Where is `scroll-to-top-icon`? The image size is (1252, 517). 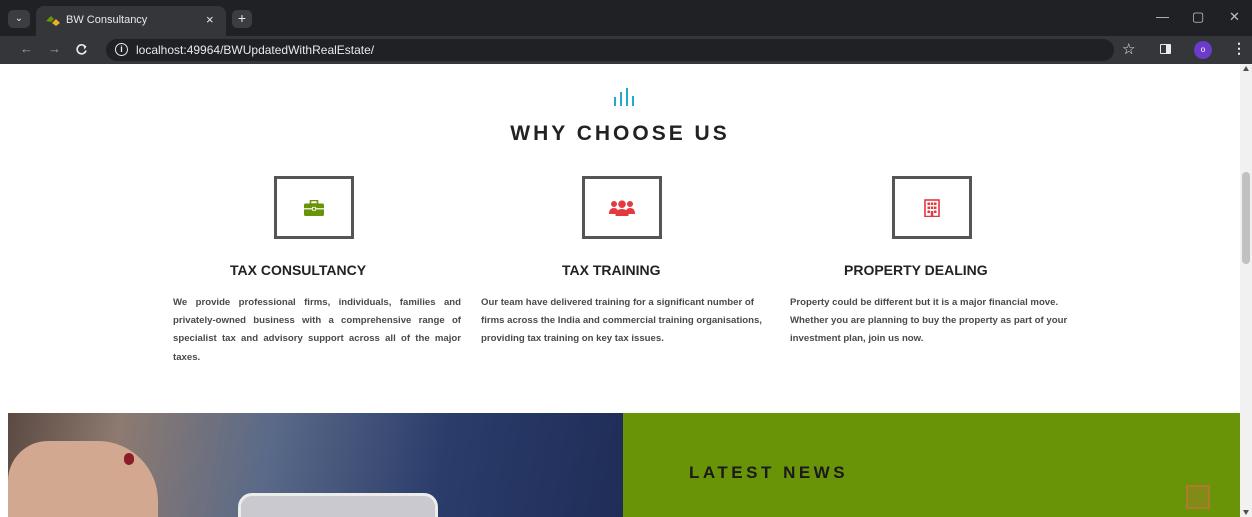
scroll-to-top-icon is located at coordinates (1198, 497).